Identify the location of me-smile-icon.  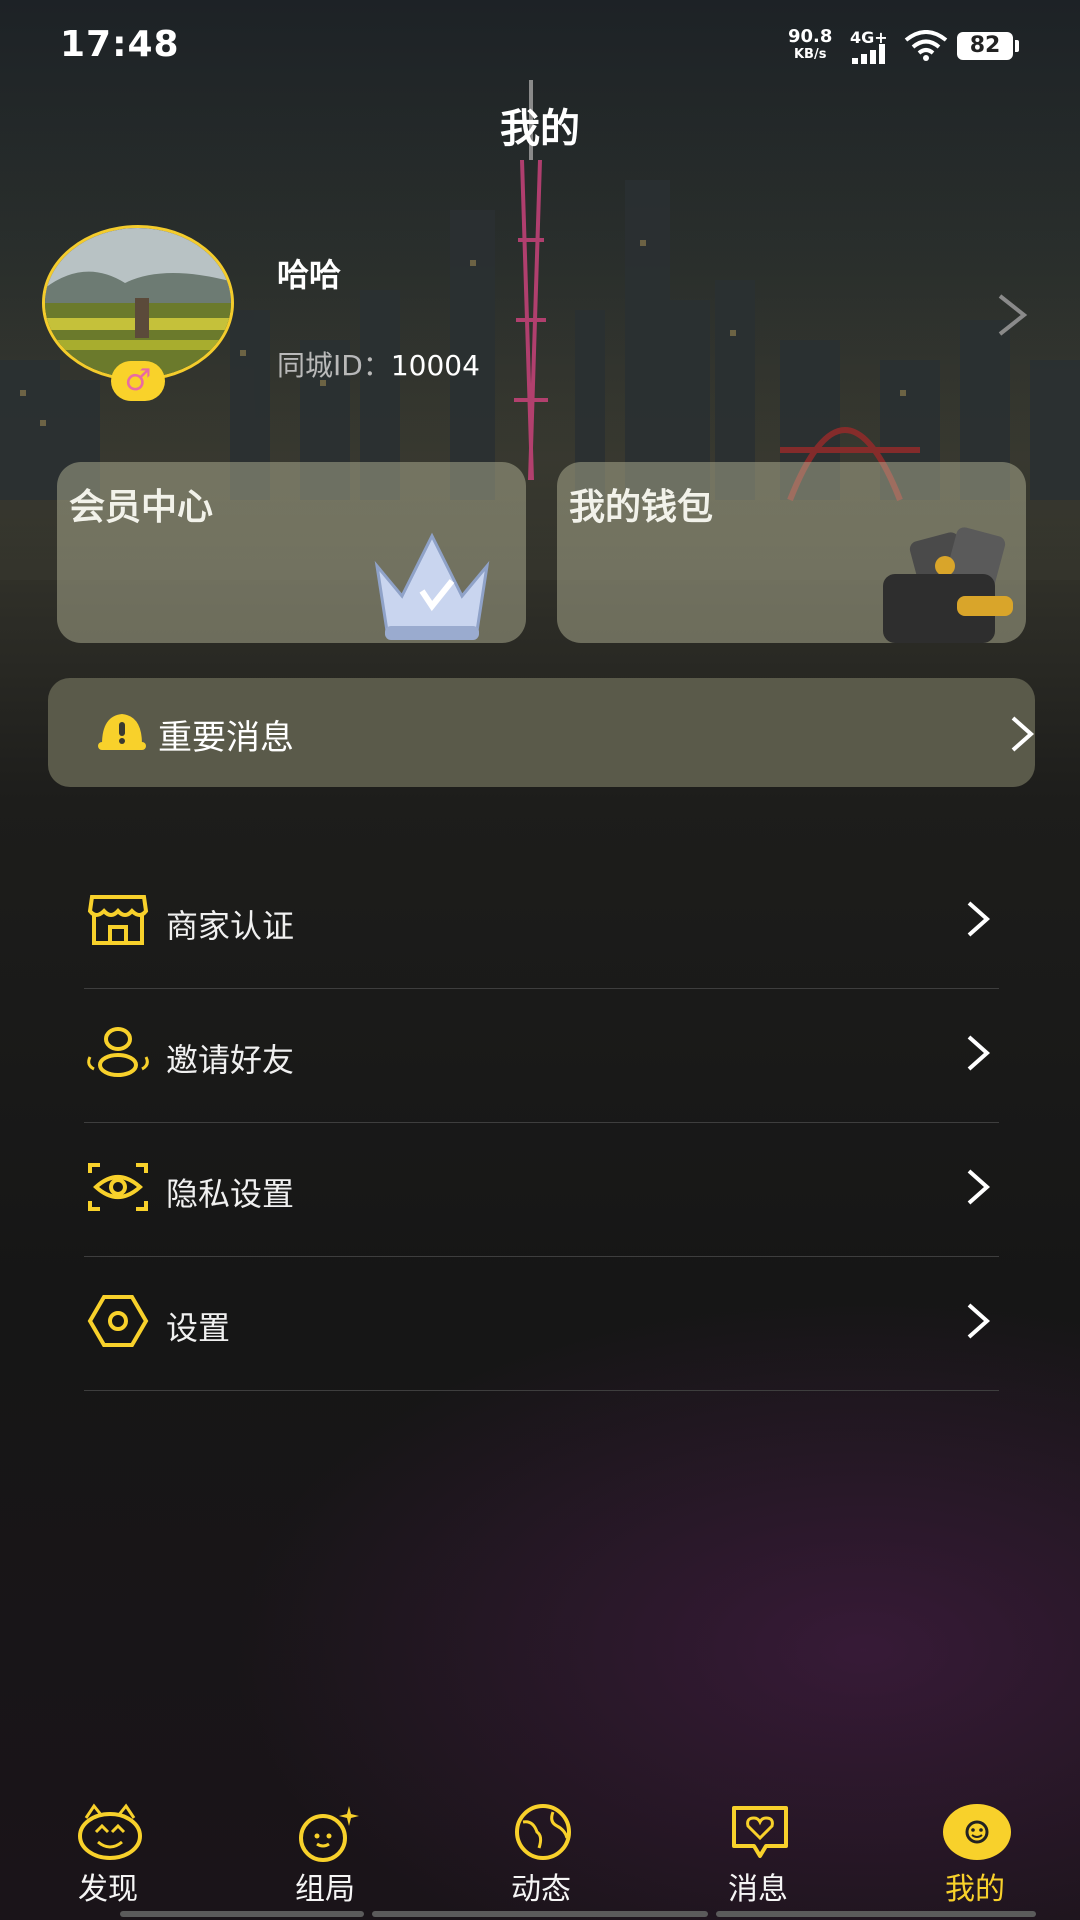
(977, 1832).